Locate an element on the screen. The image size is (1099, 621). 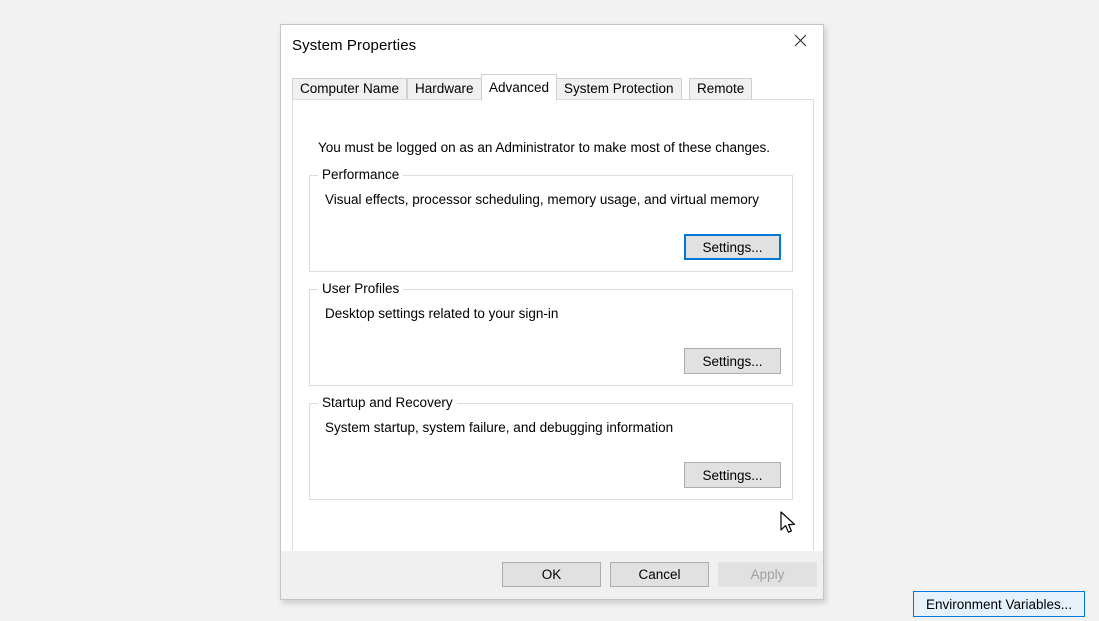
dialog-footer: OK Cancel Apply is located at coordinates (552, 574).